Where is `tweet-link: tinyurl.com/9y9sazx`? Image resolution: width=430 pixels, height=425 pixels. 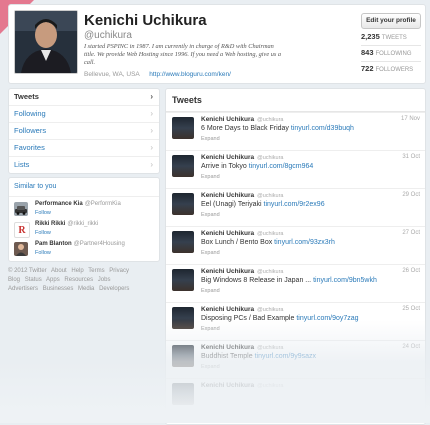 tweet-link: tinyurl.com/9y9sazx is located at coordinates (285, 356).